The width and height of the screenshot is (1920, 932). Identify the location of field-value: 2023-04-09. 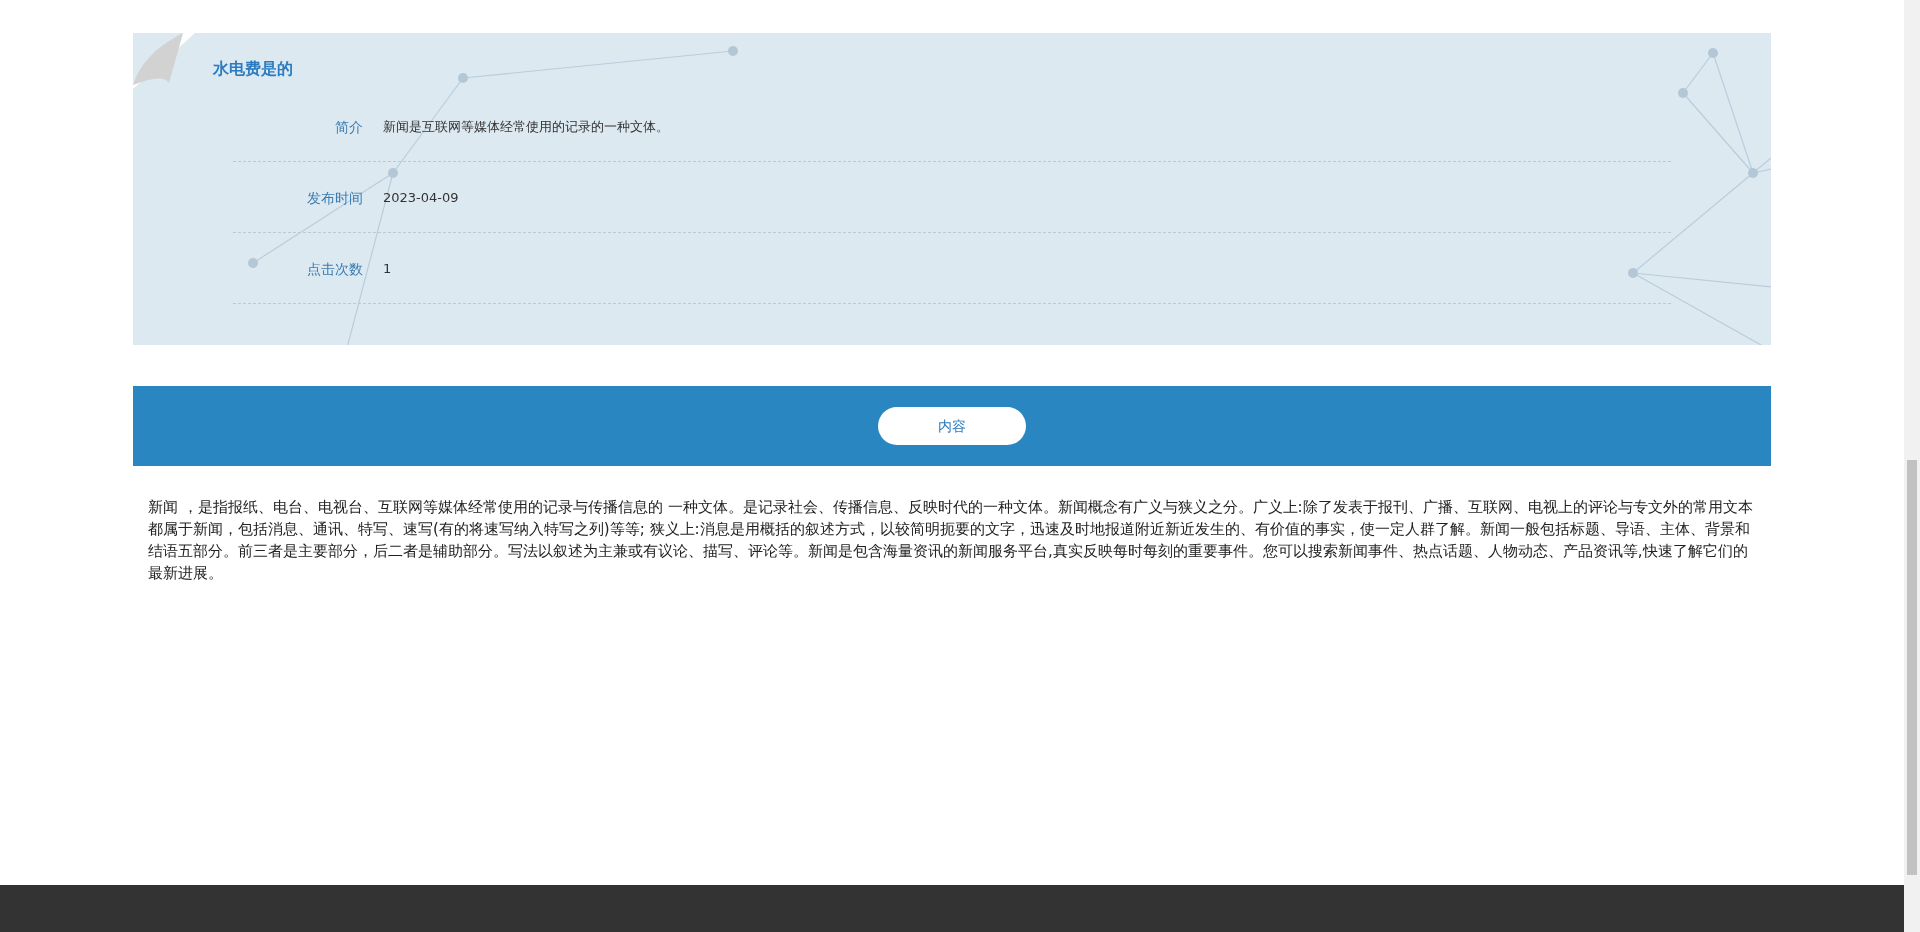
(421, 198).